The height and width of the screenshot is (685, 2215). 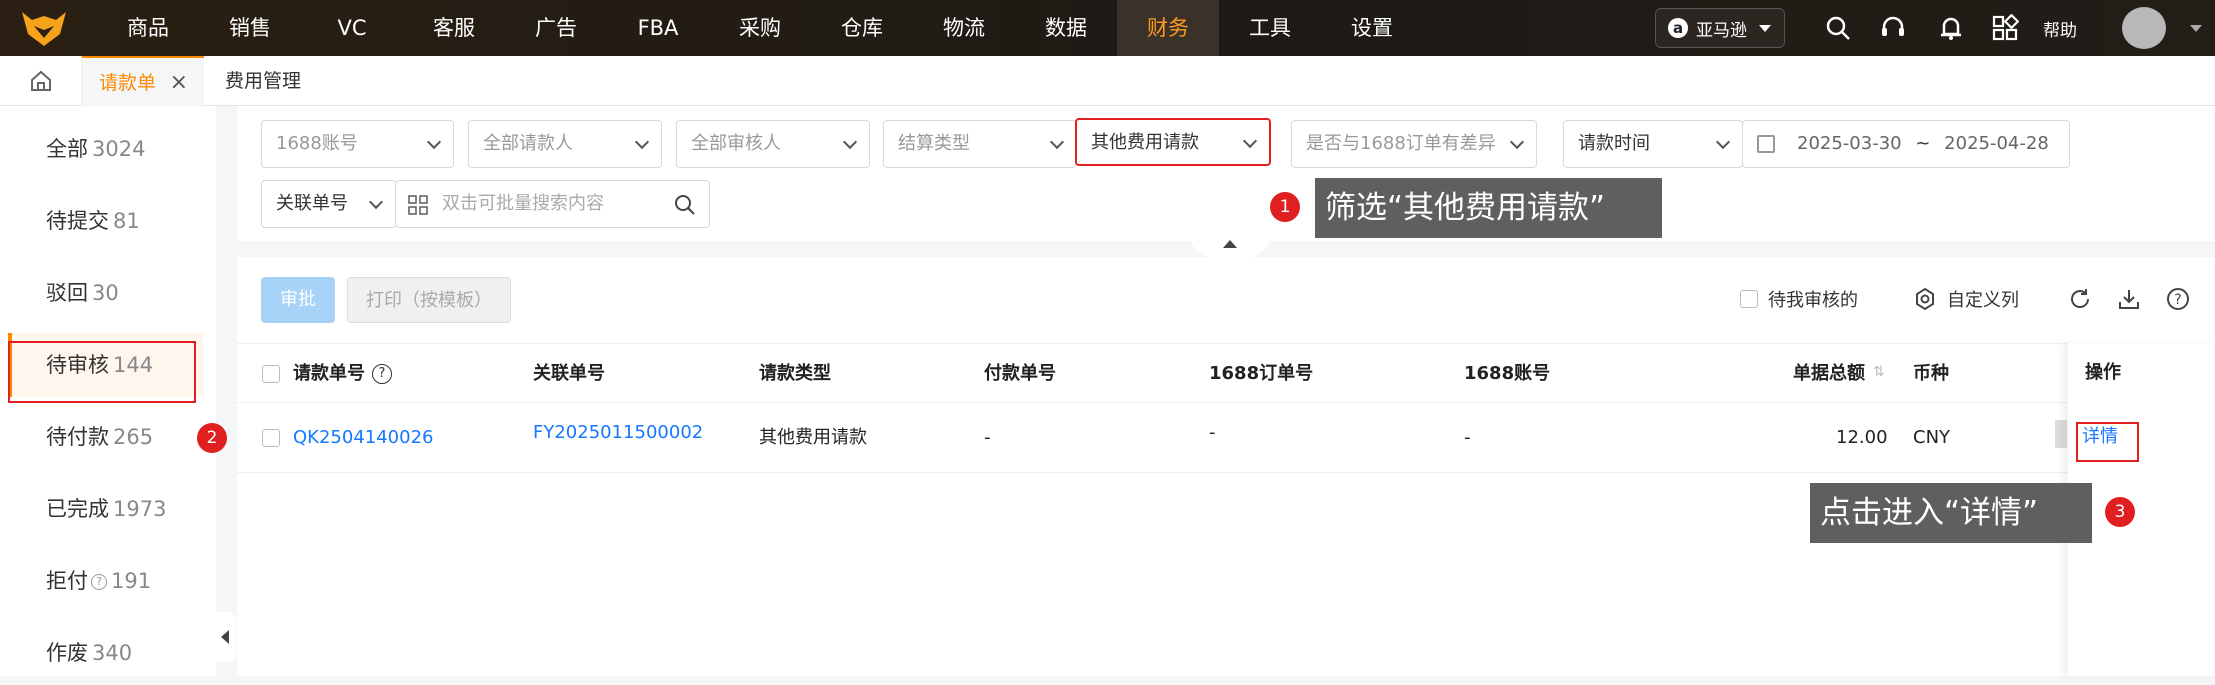 I want to click on sidebar-item-to-pay: 待付款 265, so click(x=105, y=437).